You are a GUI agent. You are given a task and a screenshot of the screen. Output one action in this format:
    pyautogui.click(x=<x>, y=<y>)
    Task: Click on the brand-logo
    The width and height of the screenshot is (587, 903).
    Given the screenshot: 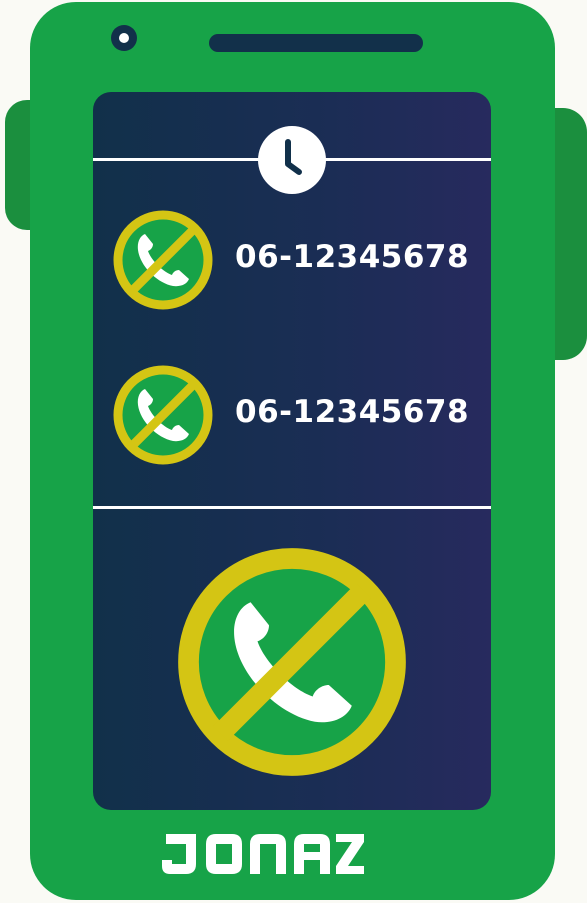 What is the action you would take?
    pyautogui.click(x=263, y=854)
    